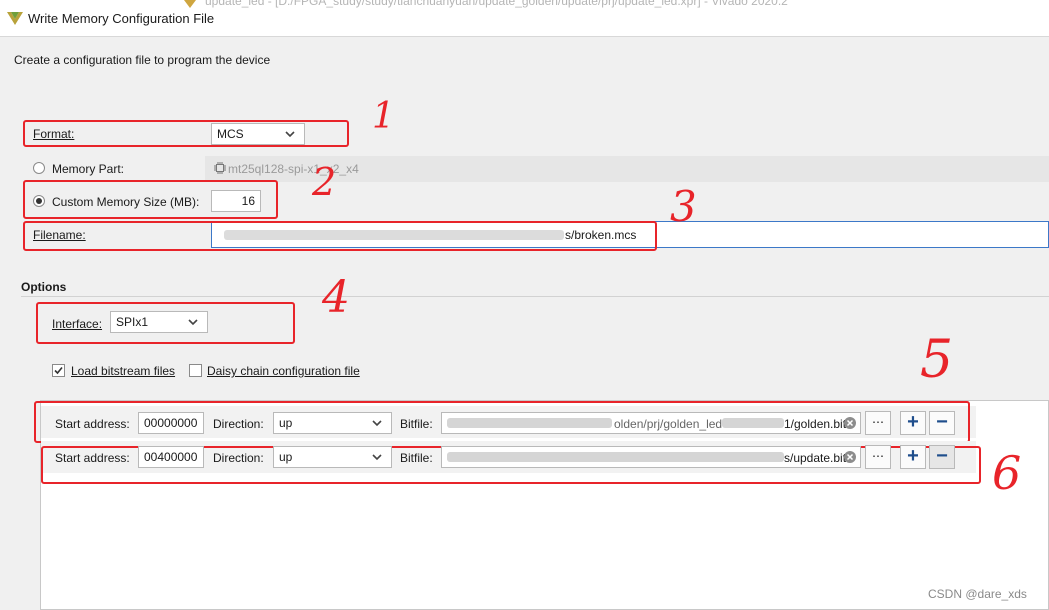 This screenshot has width=1049, height=610. I want to click on annotation-4: 4, so click(336, 297).